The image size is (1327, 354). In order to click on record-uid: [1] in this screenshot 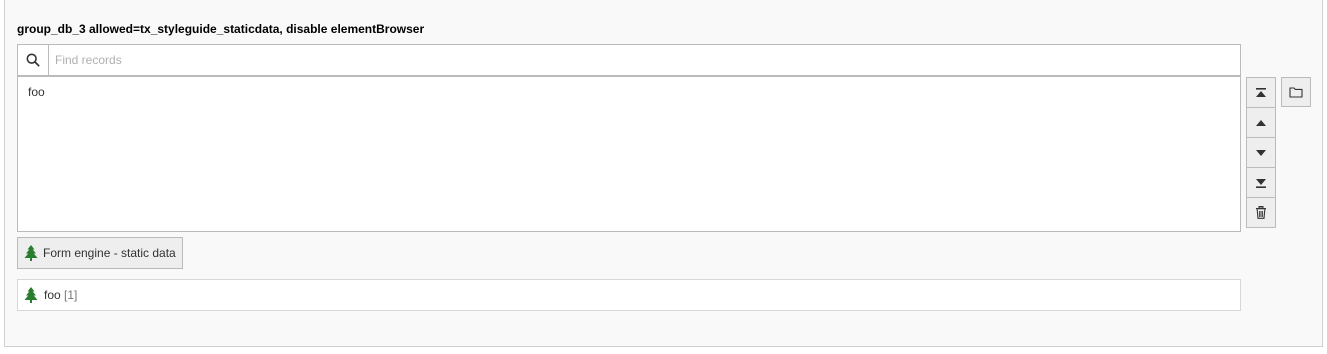, I will do `click(71, 295)`.